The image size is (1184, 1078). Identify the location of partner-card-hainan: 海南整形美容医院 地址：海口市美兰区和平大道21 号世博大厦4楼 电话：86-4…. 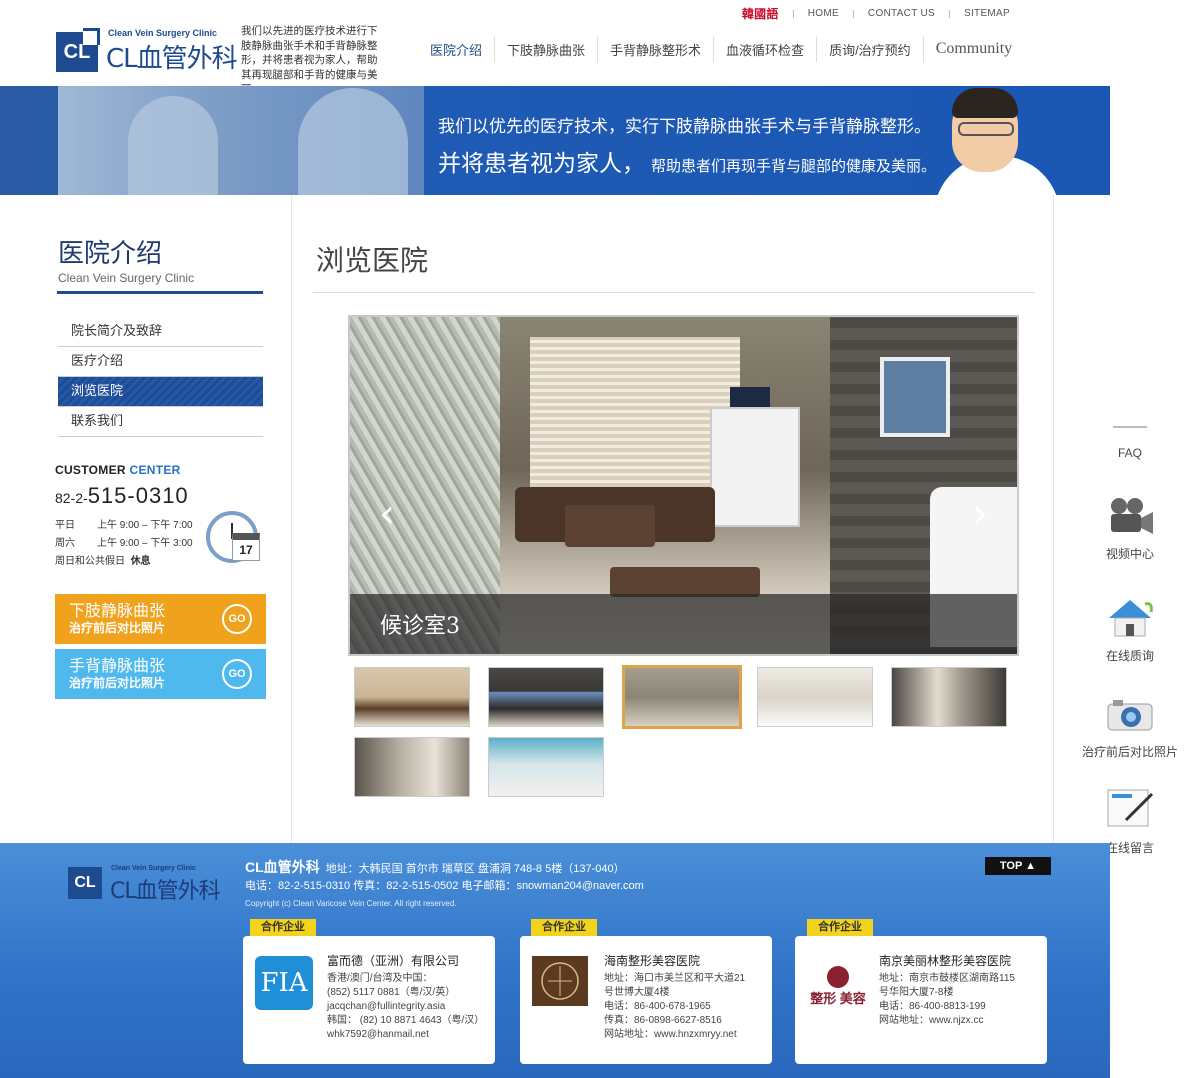
(646, 1000).